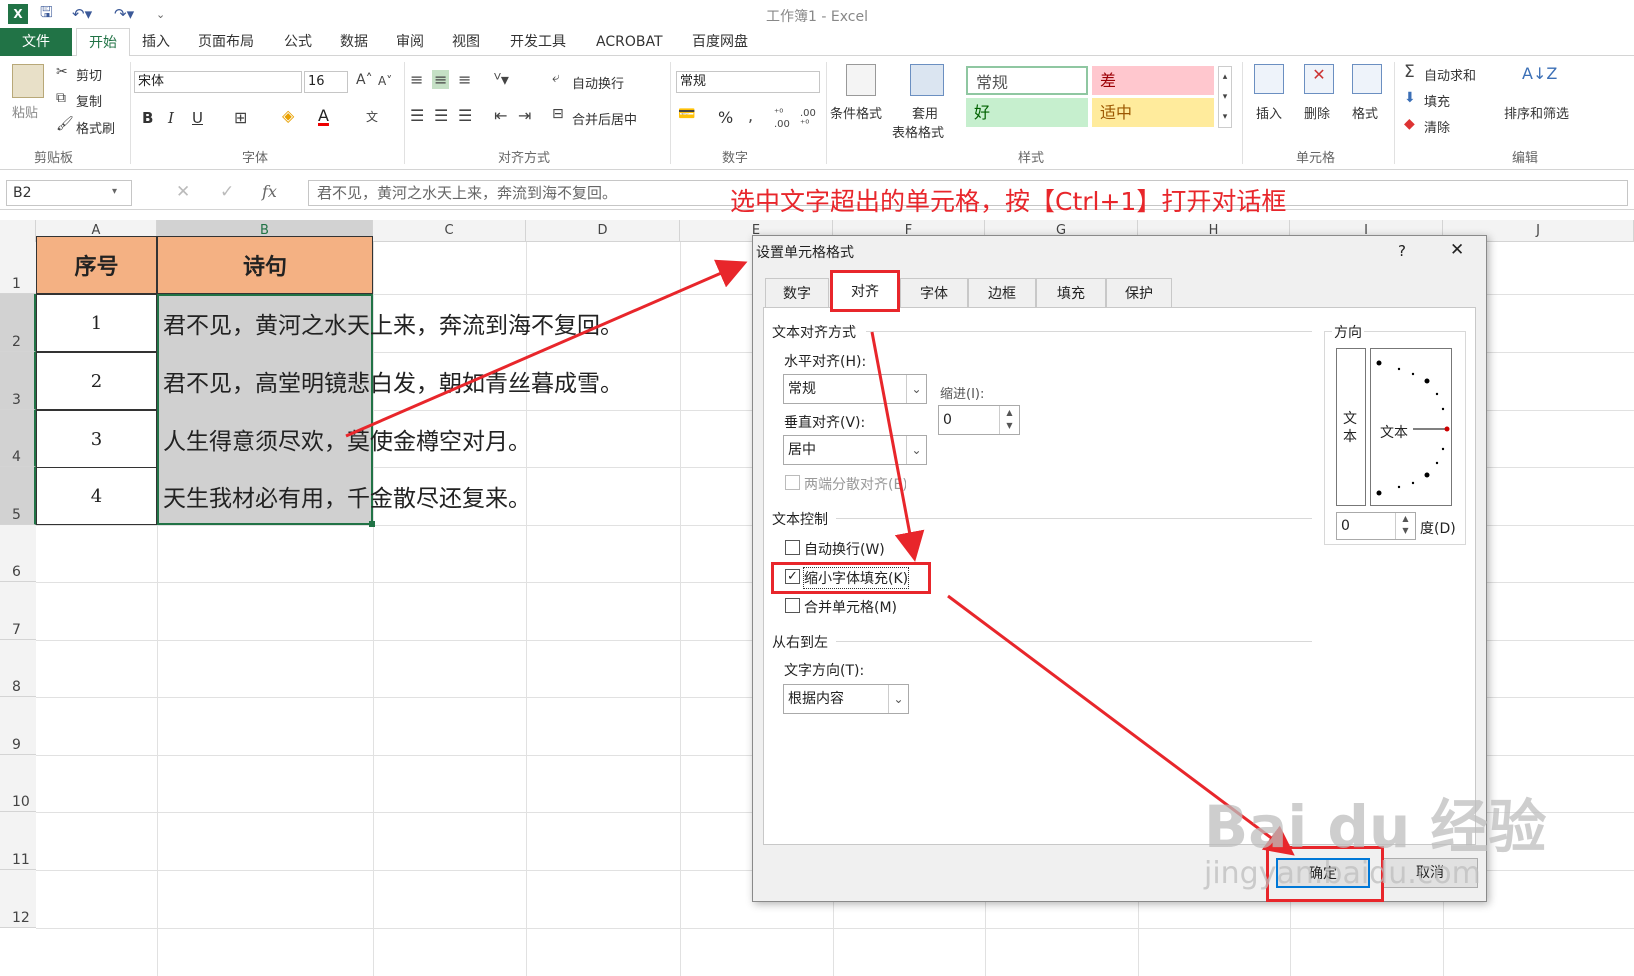 This screenshot has height=976, width=1634. Describe the element at coordinates (1342, 873) in the screenshot. I see `watermark-url: jingyan.baidu.com` at that location.